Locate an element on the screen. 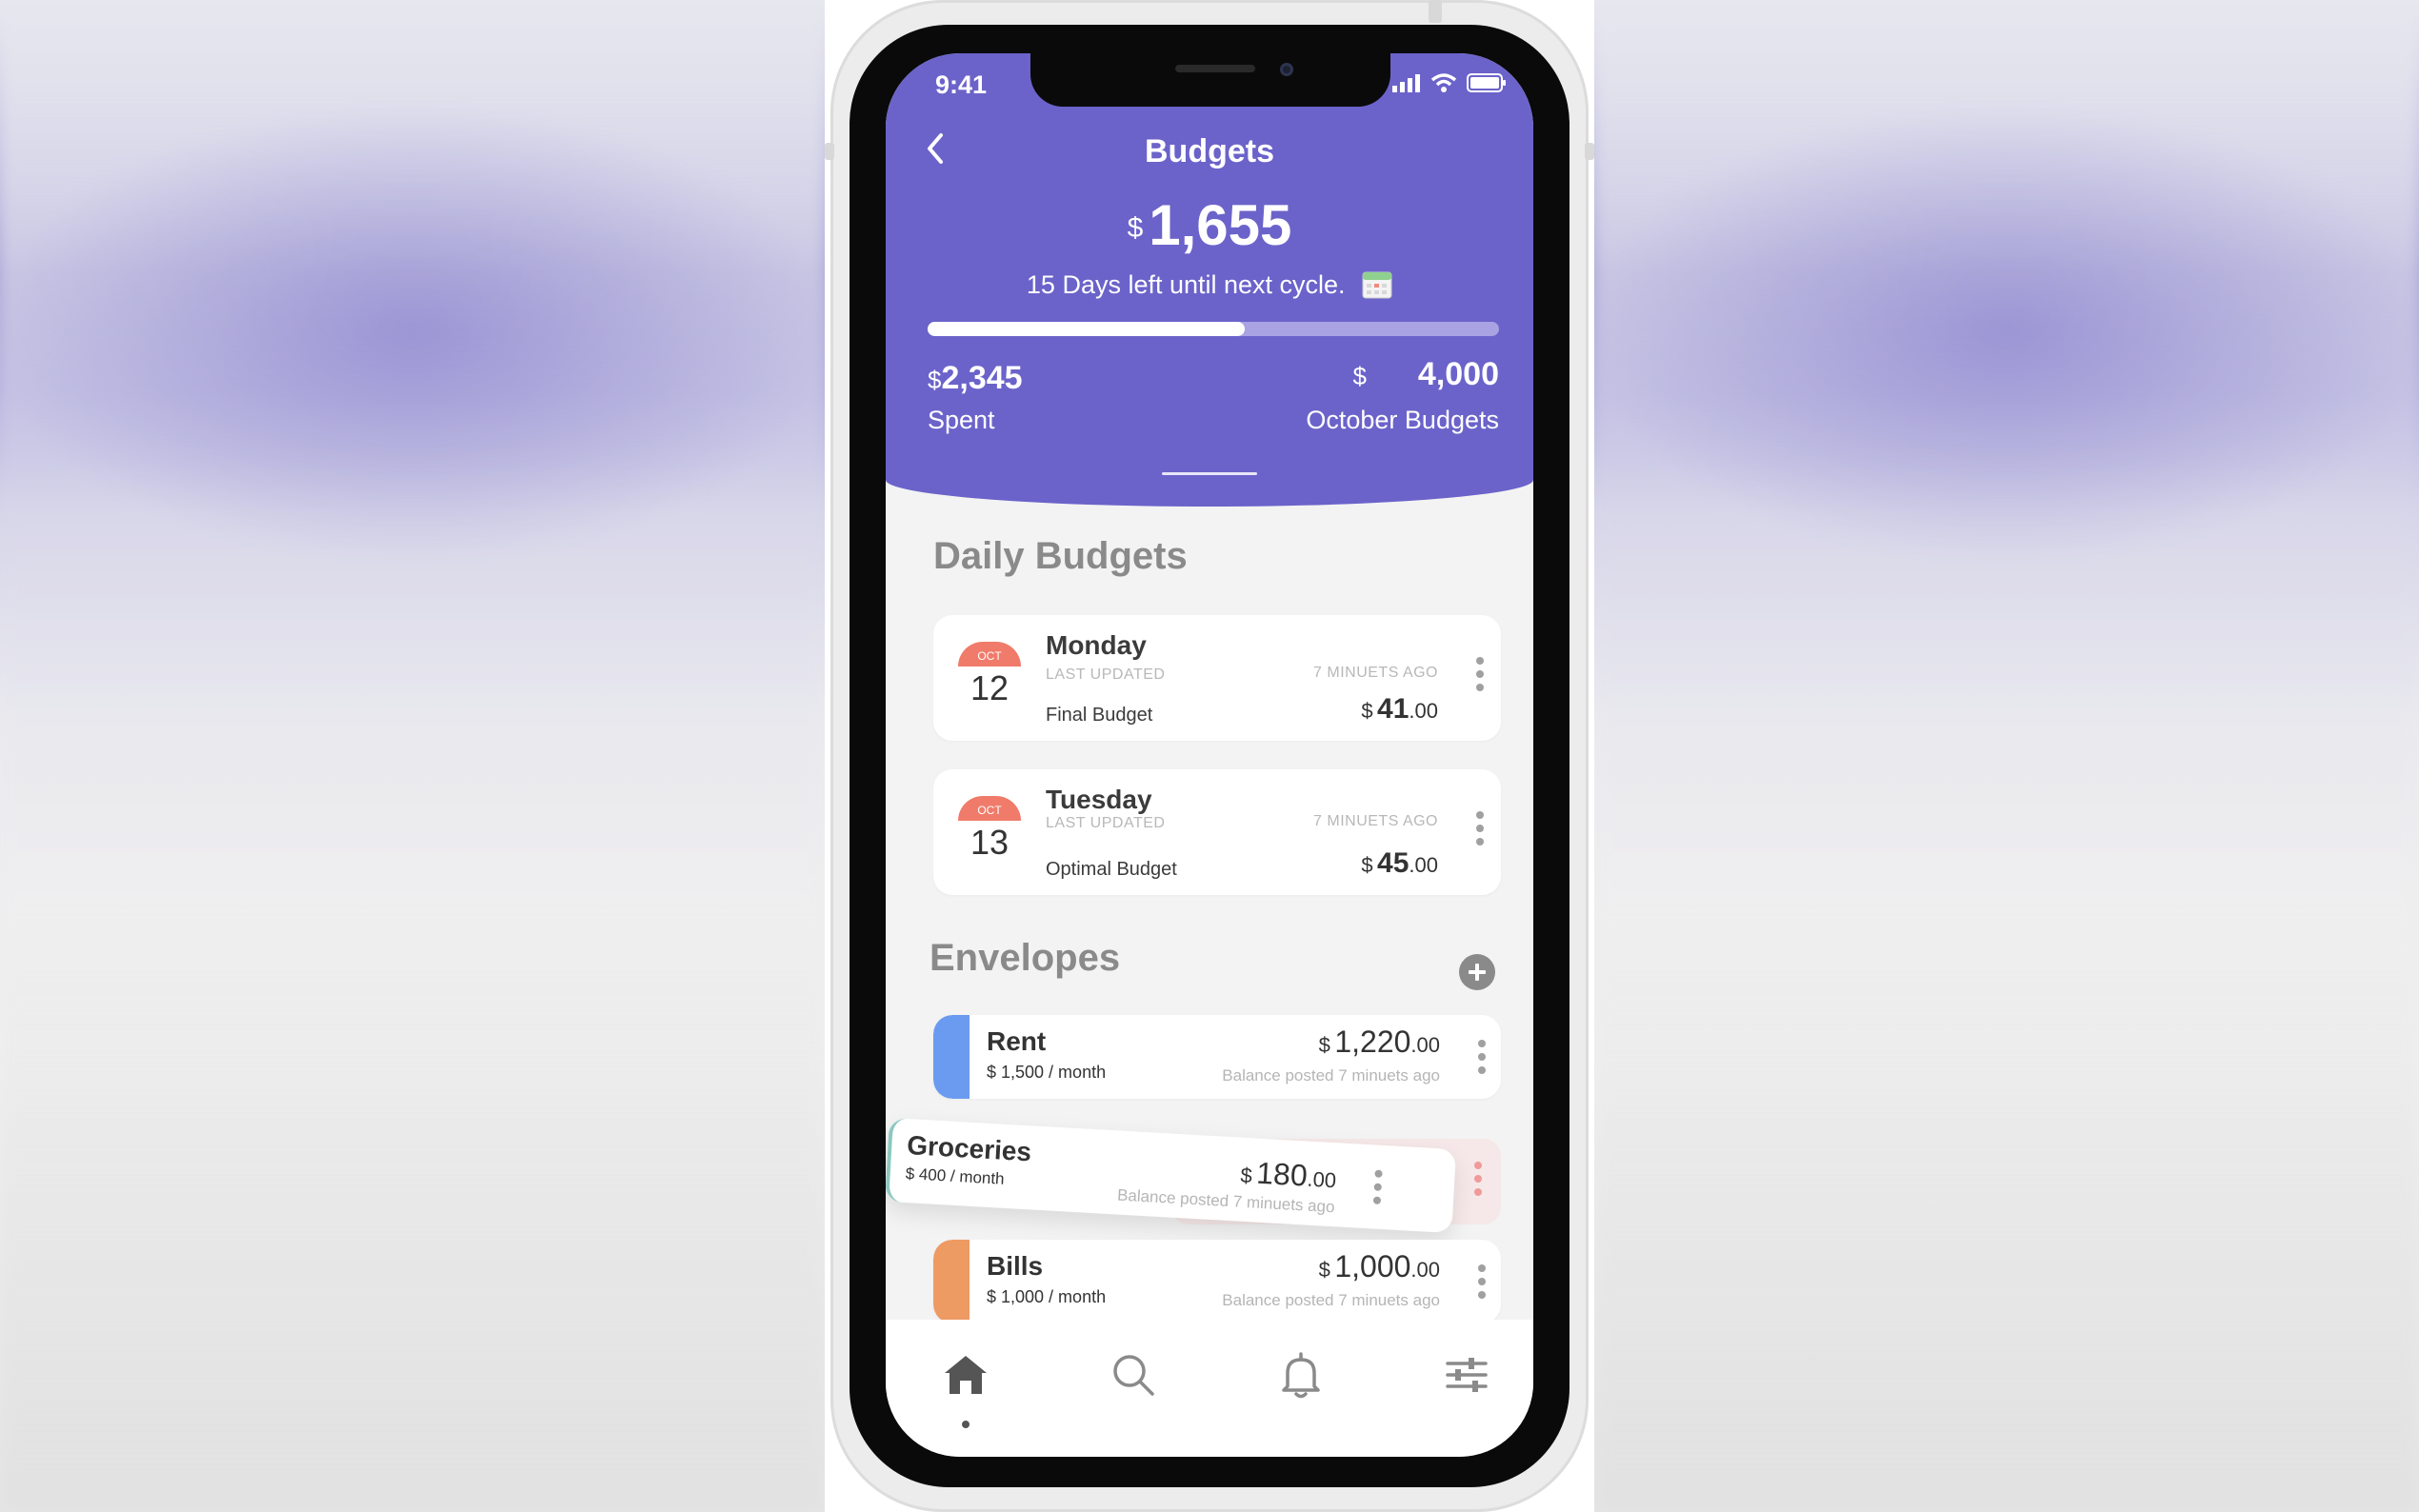 Image resolution: width=2419 pixels, height=1512 pixels. tab-settings is located at coordinates (1466, 1375).